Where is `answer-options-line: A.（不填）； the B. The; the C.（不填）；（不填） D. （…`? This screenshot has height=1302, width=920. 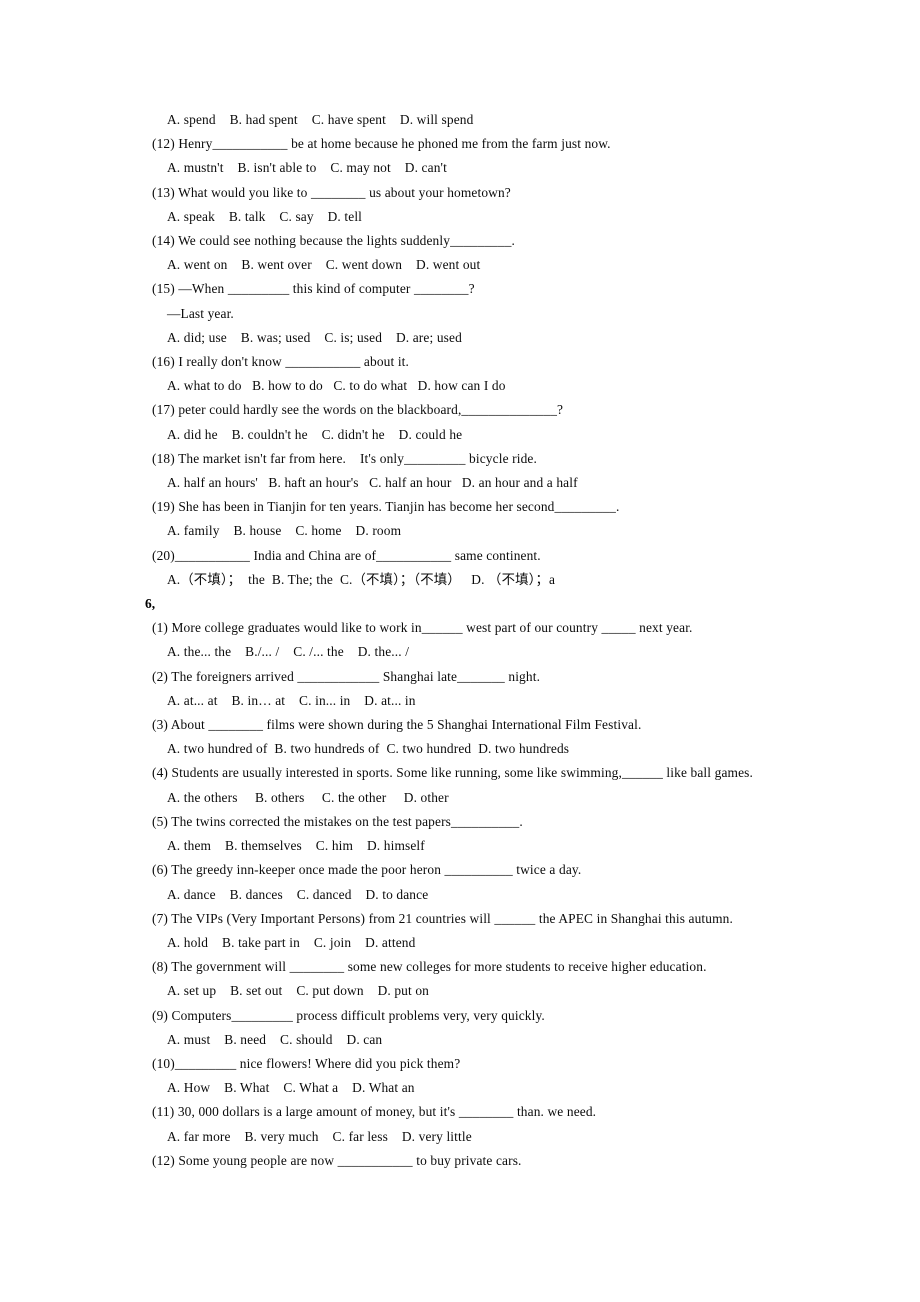 answer-options-line: A.（不填）； the B. The; the C.（不填）；（不填） D. （… is located at coordinates (361, 579).